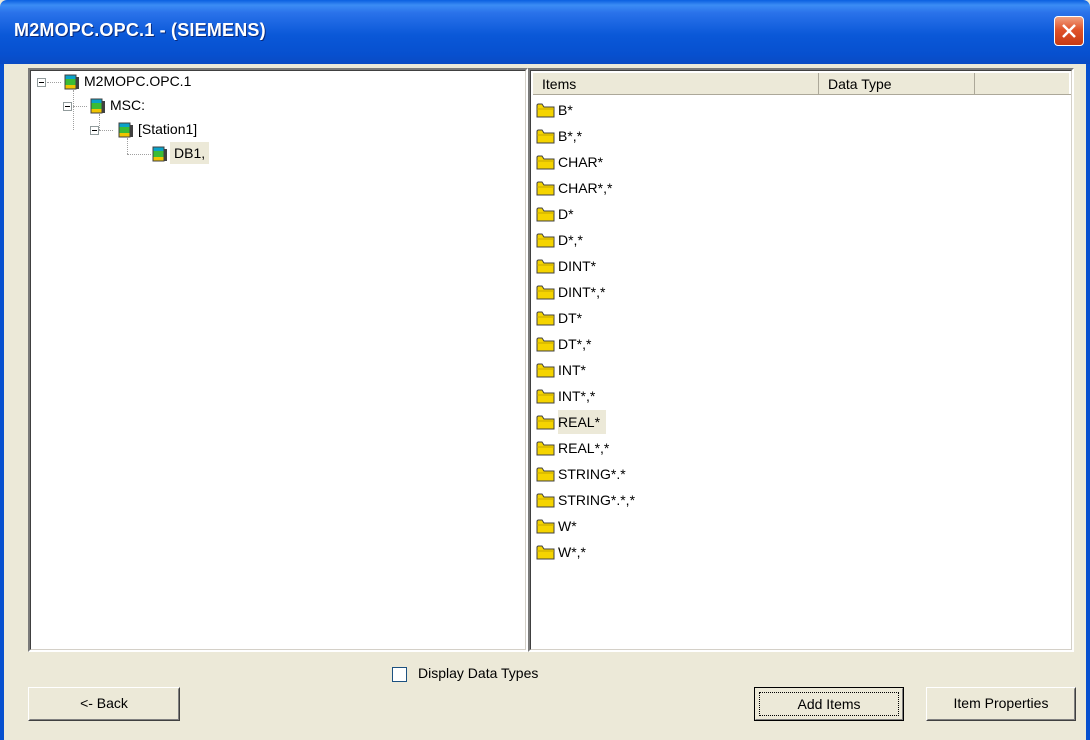 The image size is (1090, 740). I want to click on column-header-data-type: Data Type, so click(897, 84).